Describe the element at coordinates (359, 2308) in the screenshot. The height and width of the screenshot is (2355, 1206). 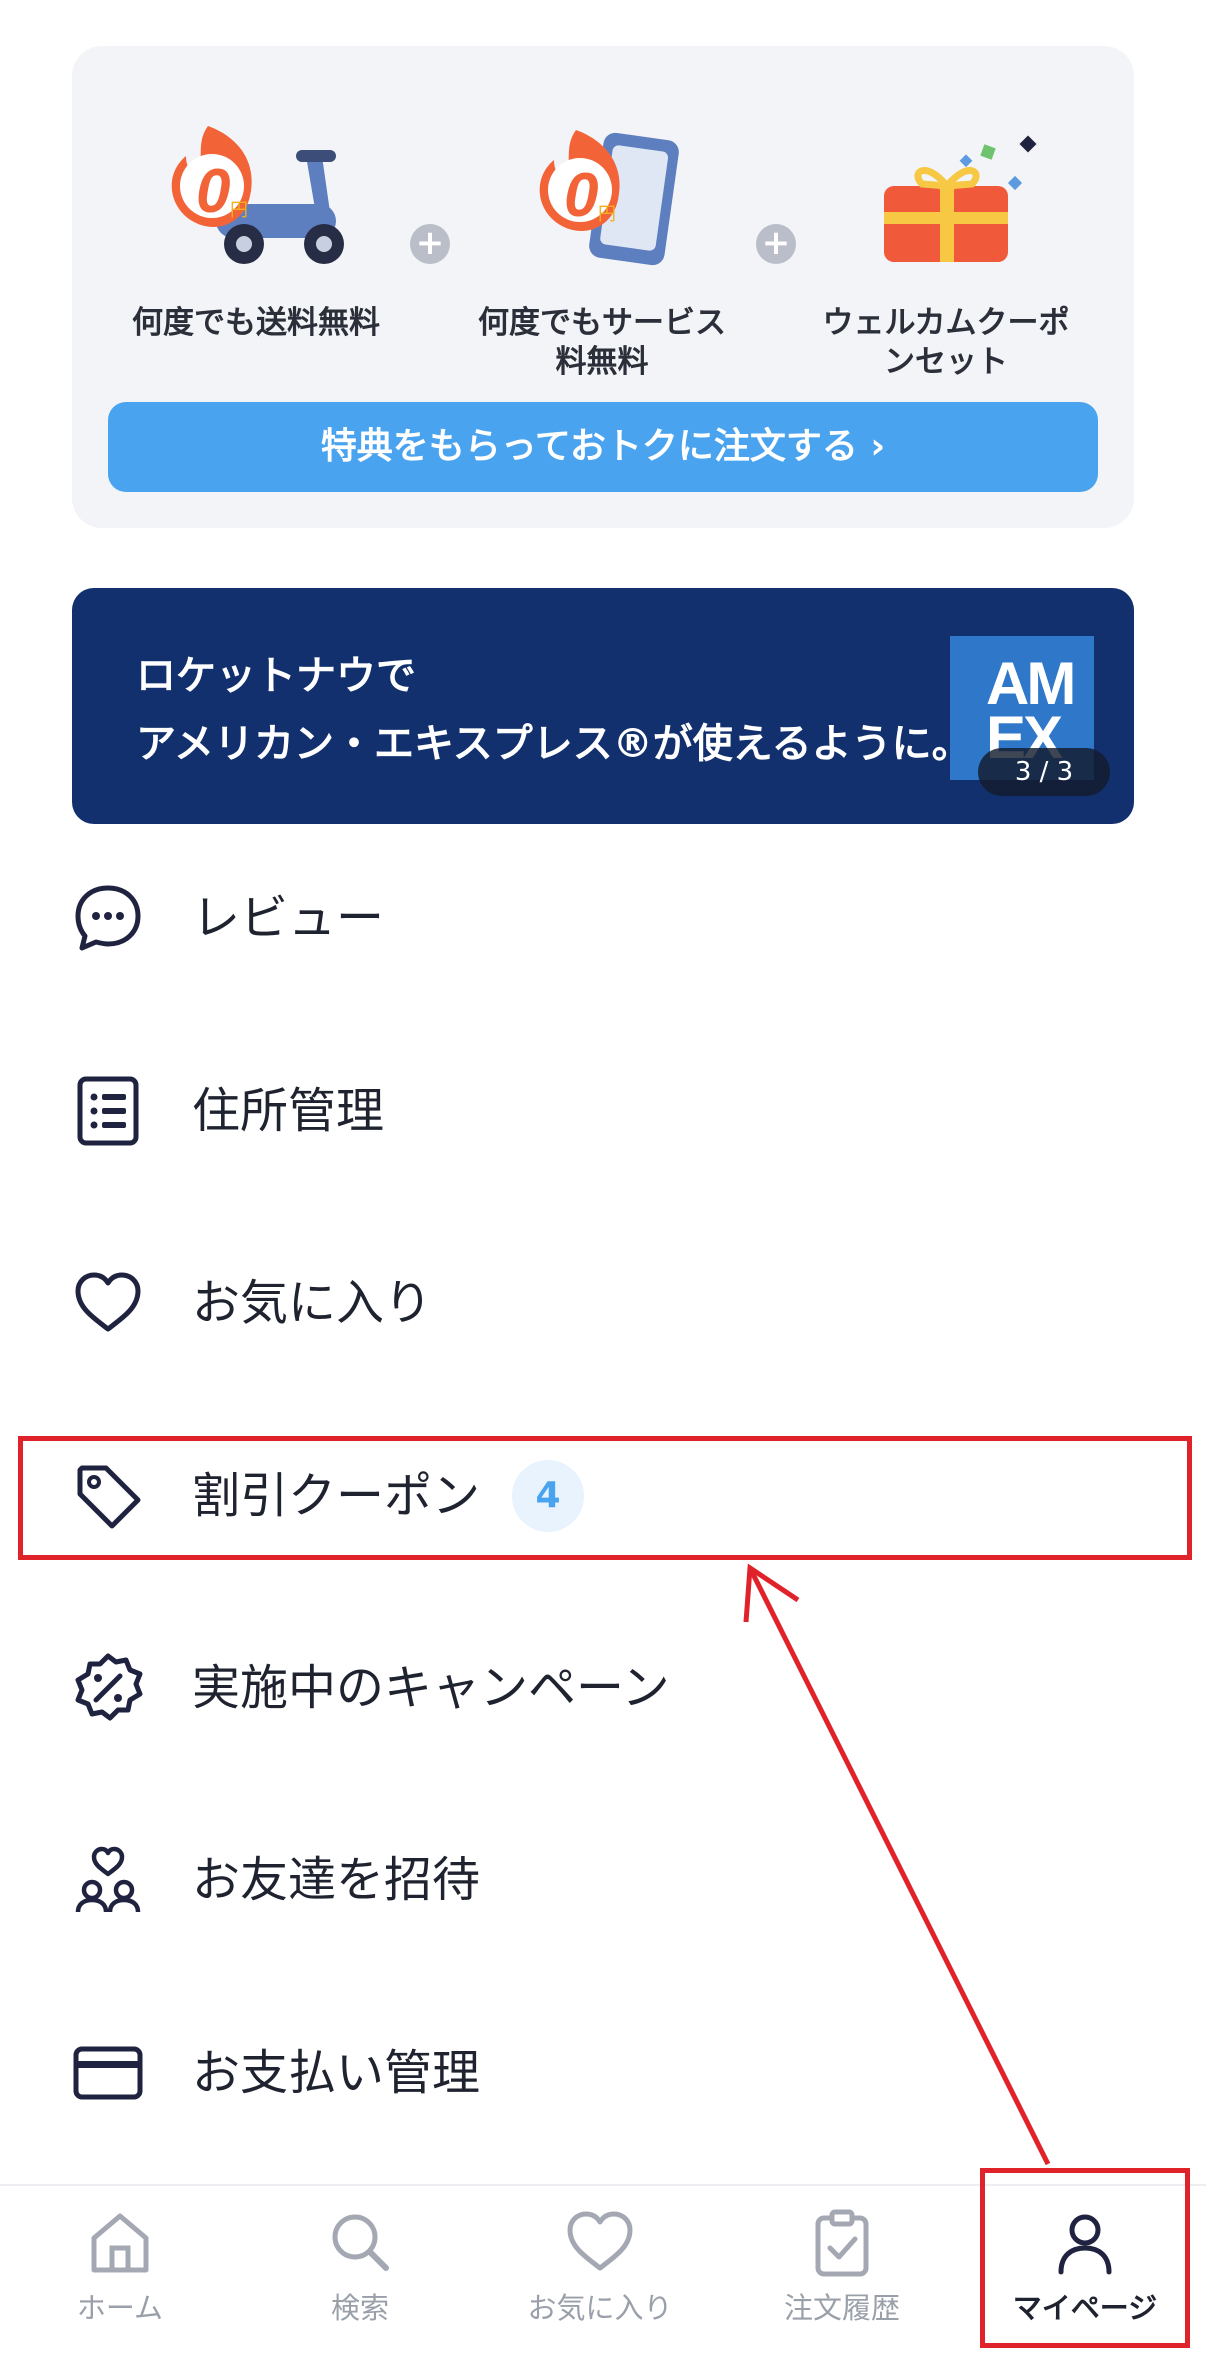
I see `tab-label: 検索` at that location.